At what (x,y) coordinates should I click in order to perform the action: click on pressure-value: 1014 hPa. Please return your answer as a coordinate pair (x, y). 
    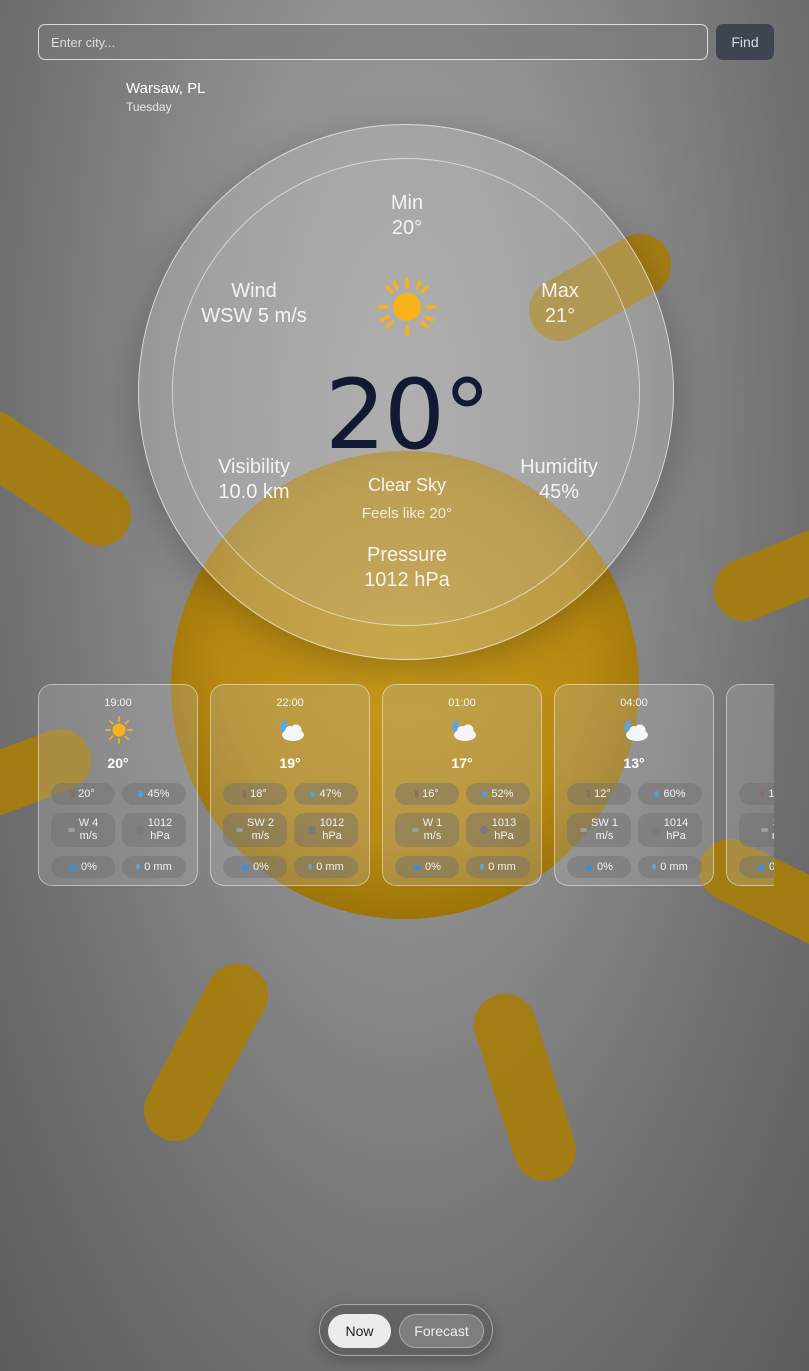
    Looking at the image, I should click on (676, 830).